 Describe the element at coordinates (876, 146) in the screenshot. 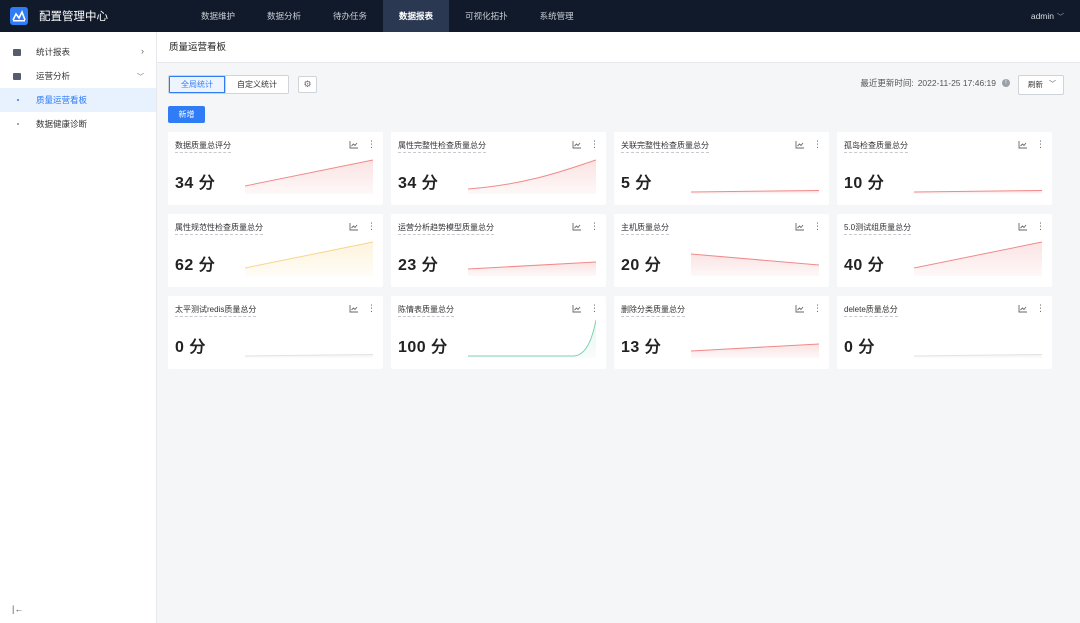

I see `card-title: 孤岛检查质量总分` at that location.